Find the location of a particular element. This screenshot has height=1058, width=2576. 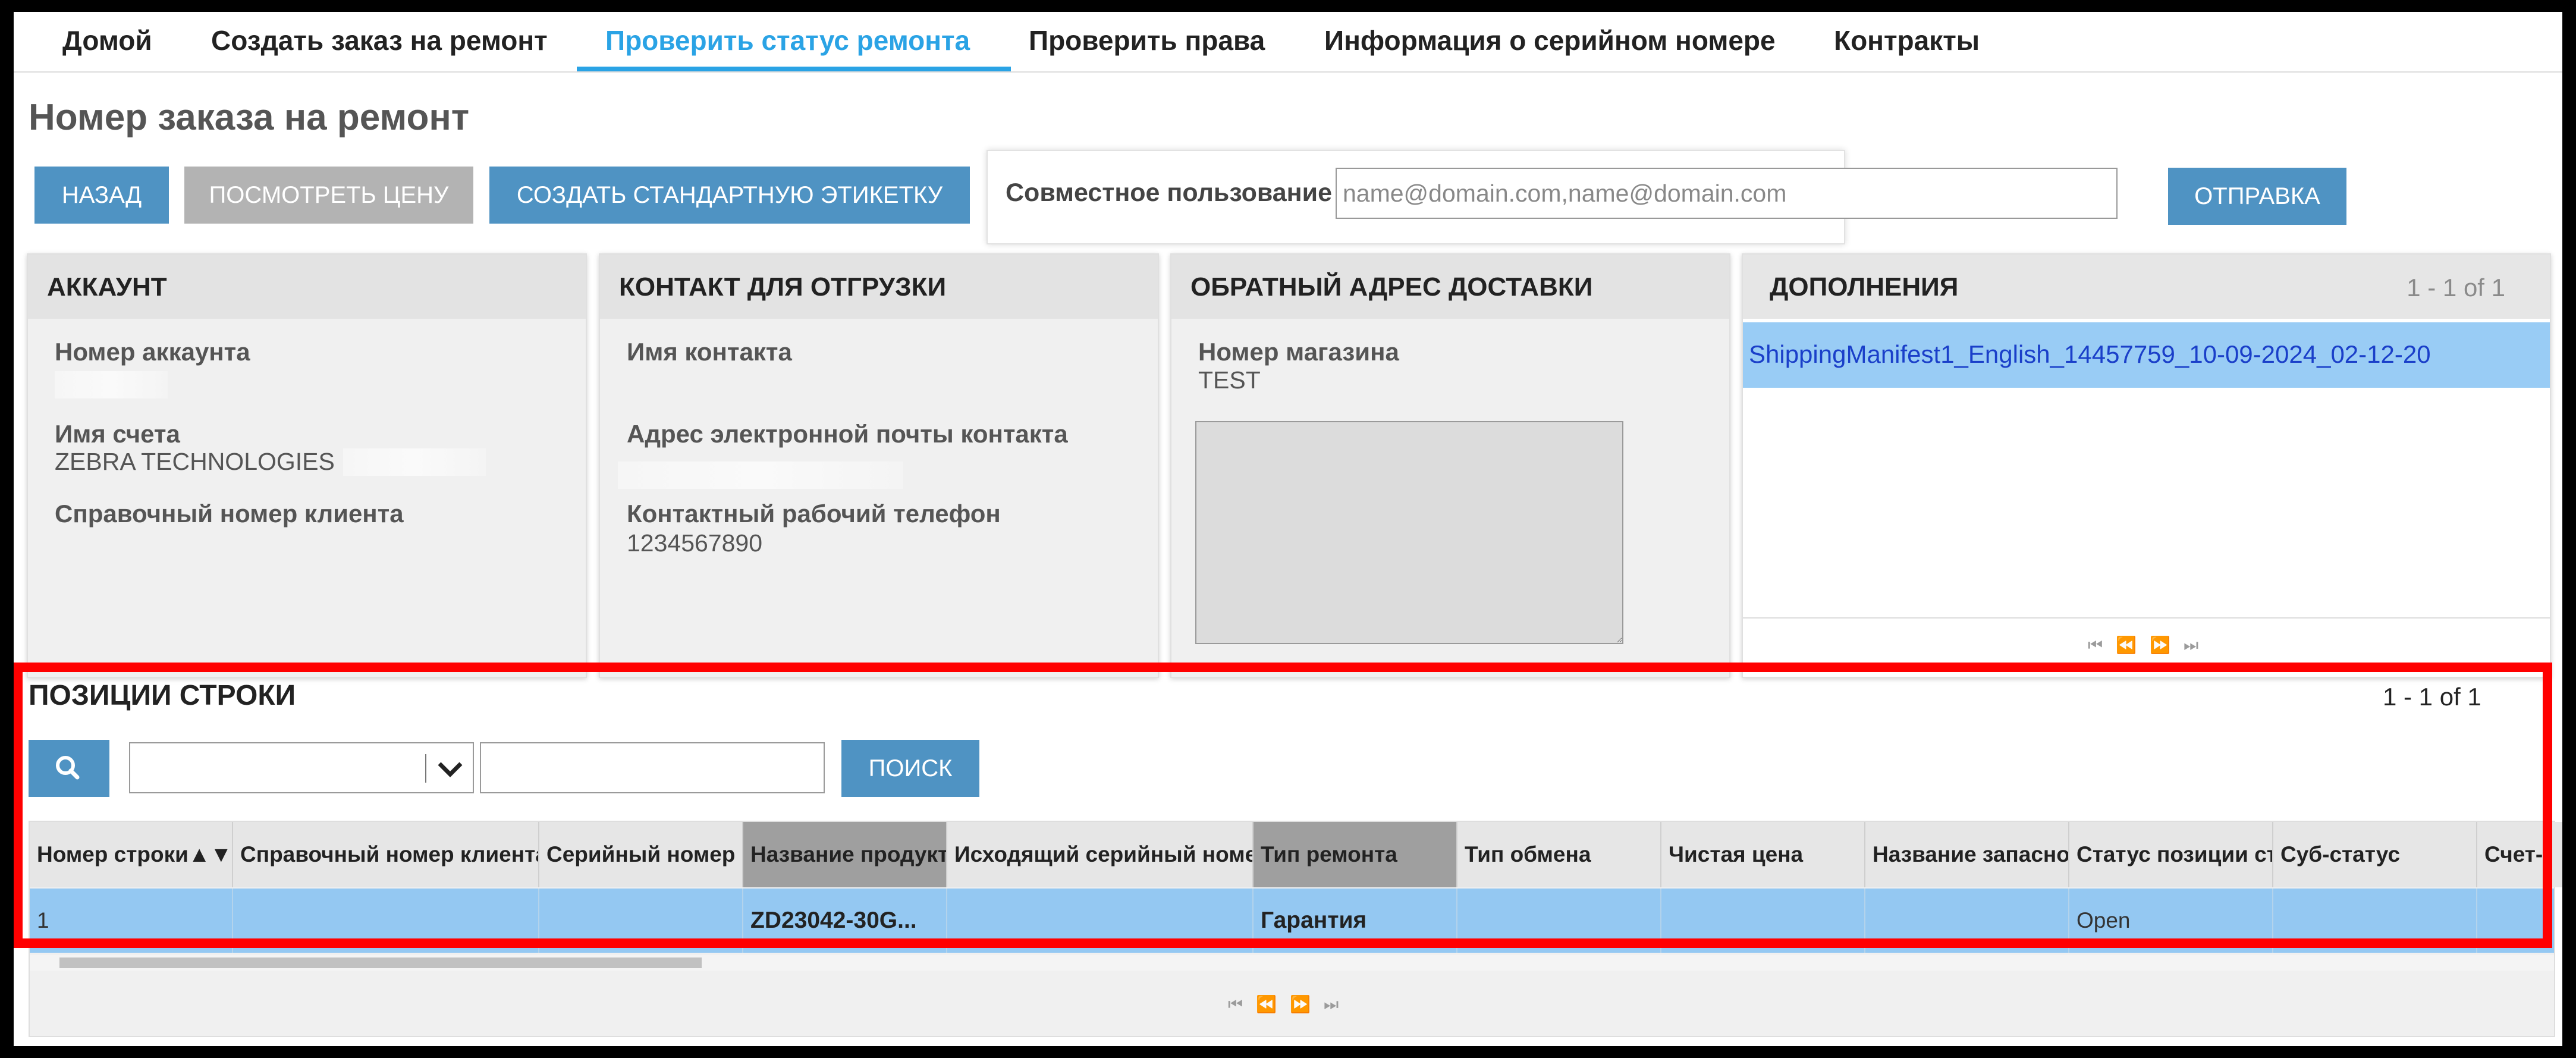

attachments-divider is located at coordinates (2146, 618).